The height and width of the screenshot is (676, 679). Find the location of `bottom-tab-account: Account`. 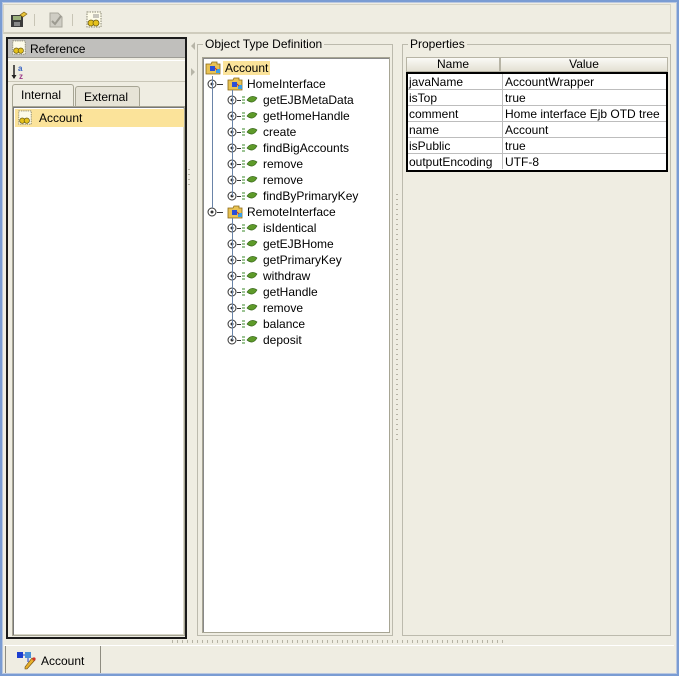

bottom-tab-account: Account is located at coordinates (53, 659).